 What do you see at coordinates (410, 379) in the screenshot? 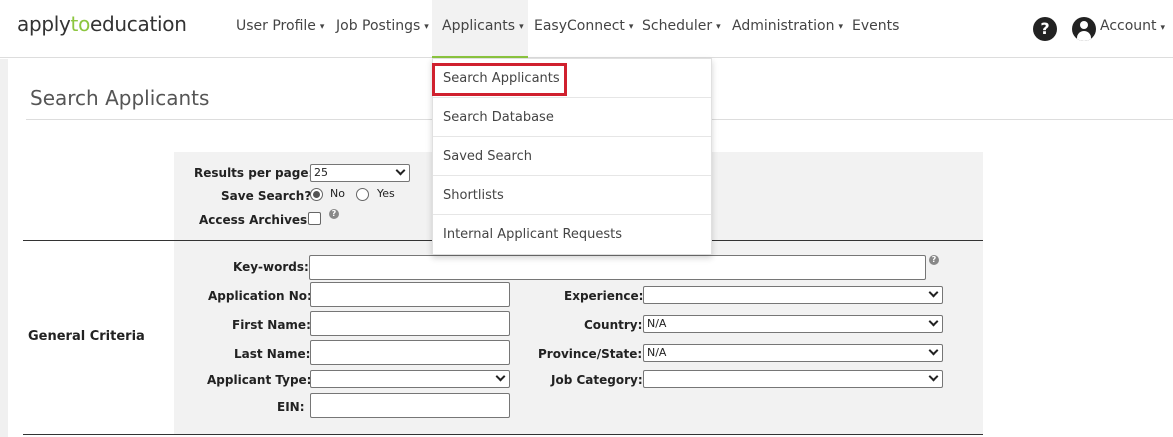
I see `applicant-type-select` at bounding box center [410, 379].